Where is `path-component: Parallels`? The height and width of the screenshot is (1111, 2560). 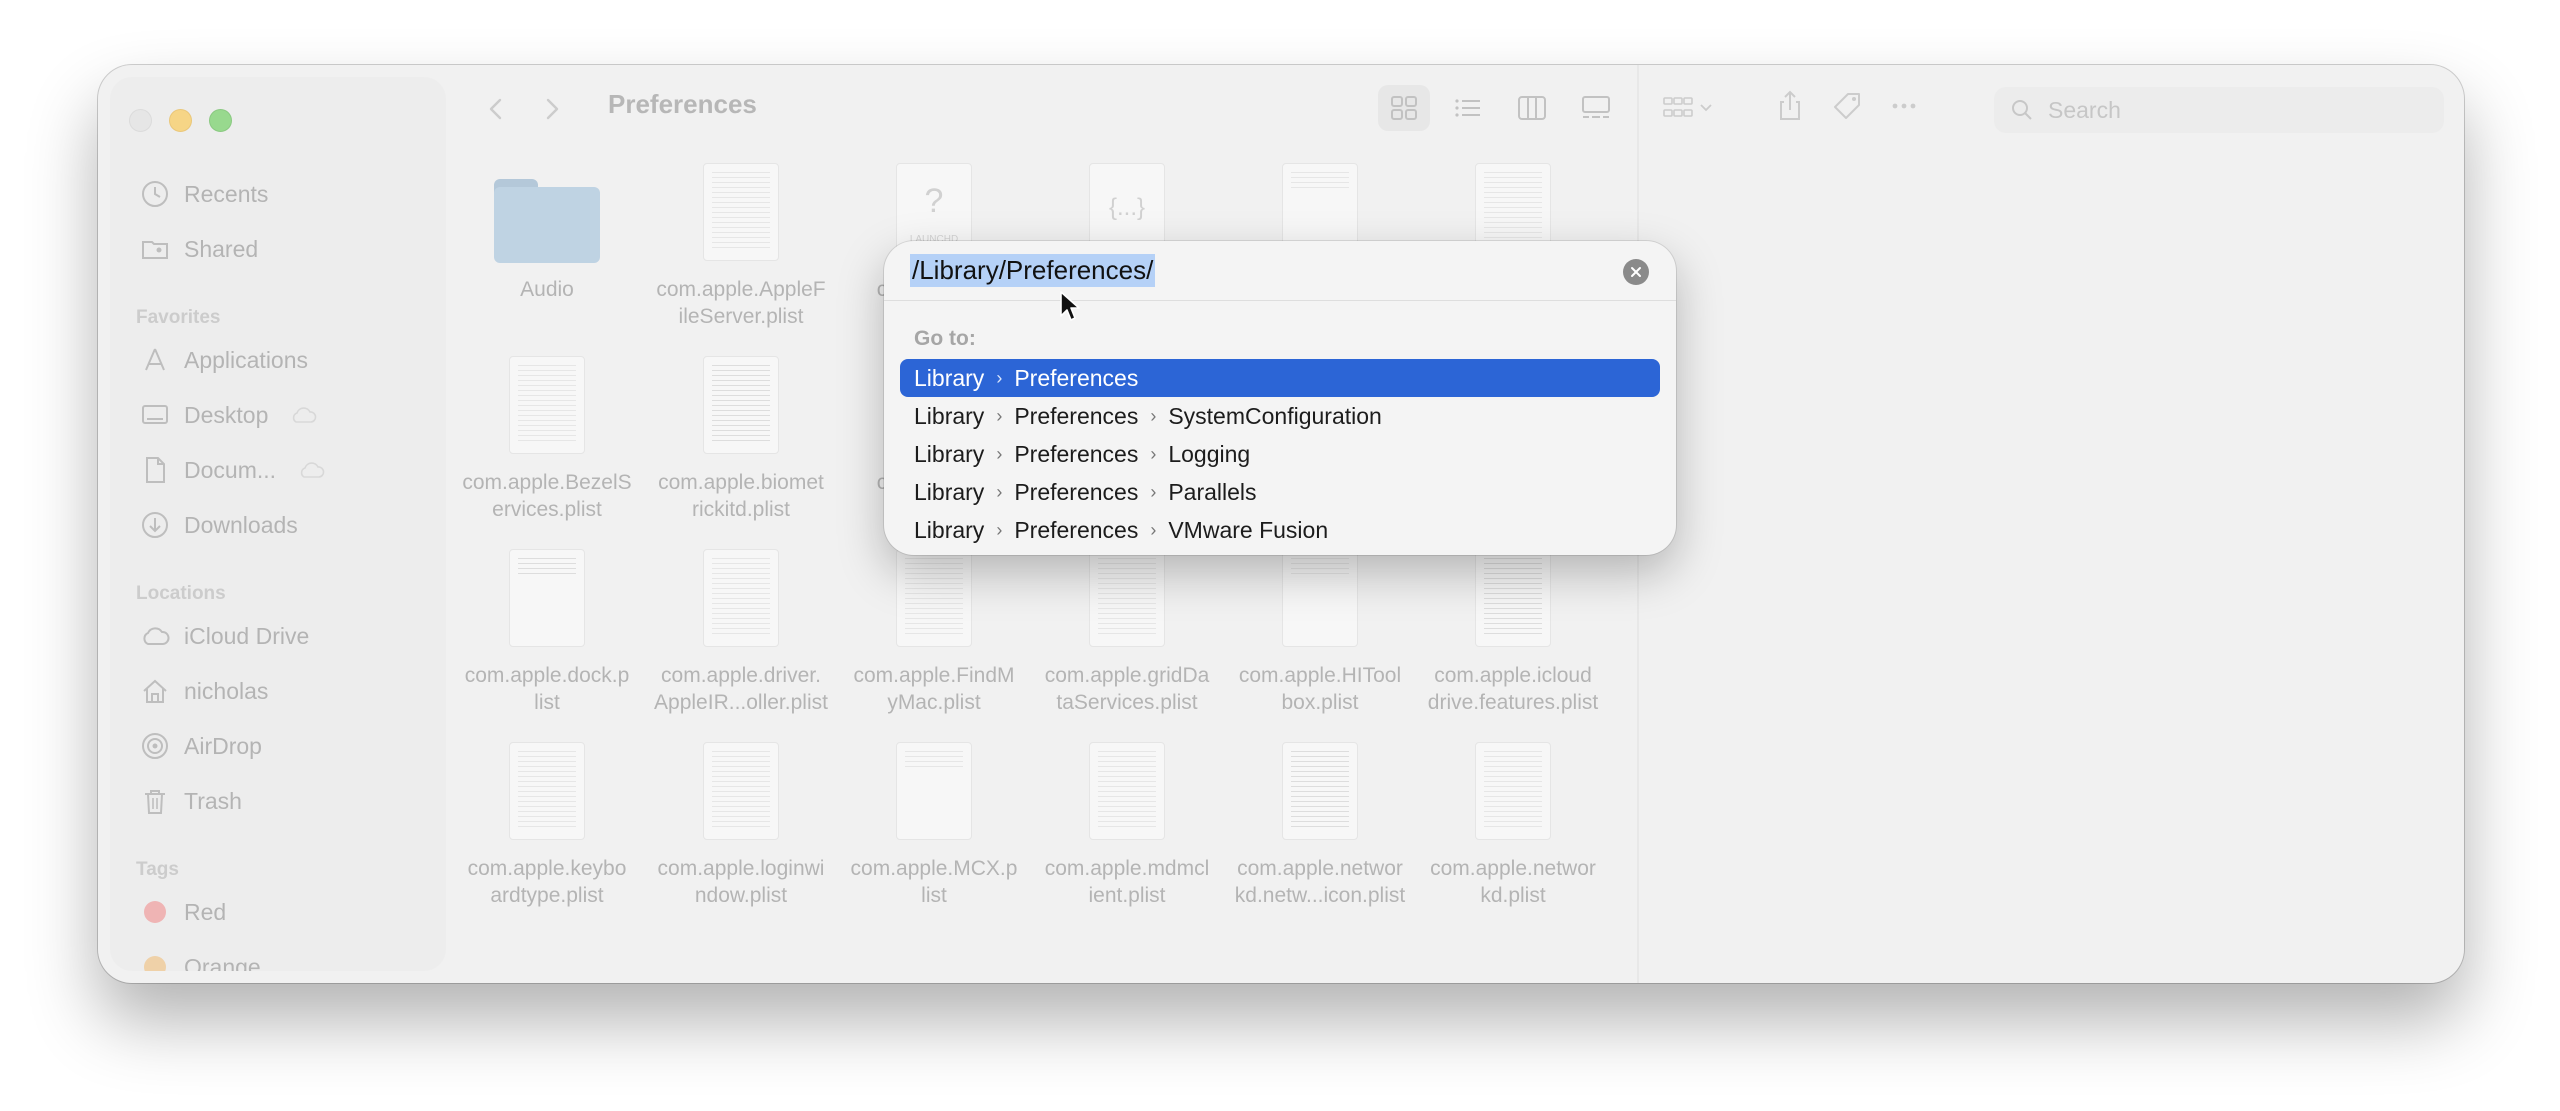
path-component: Parallels is located at coordinates (1212, 491).